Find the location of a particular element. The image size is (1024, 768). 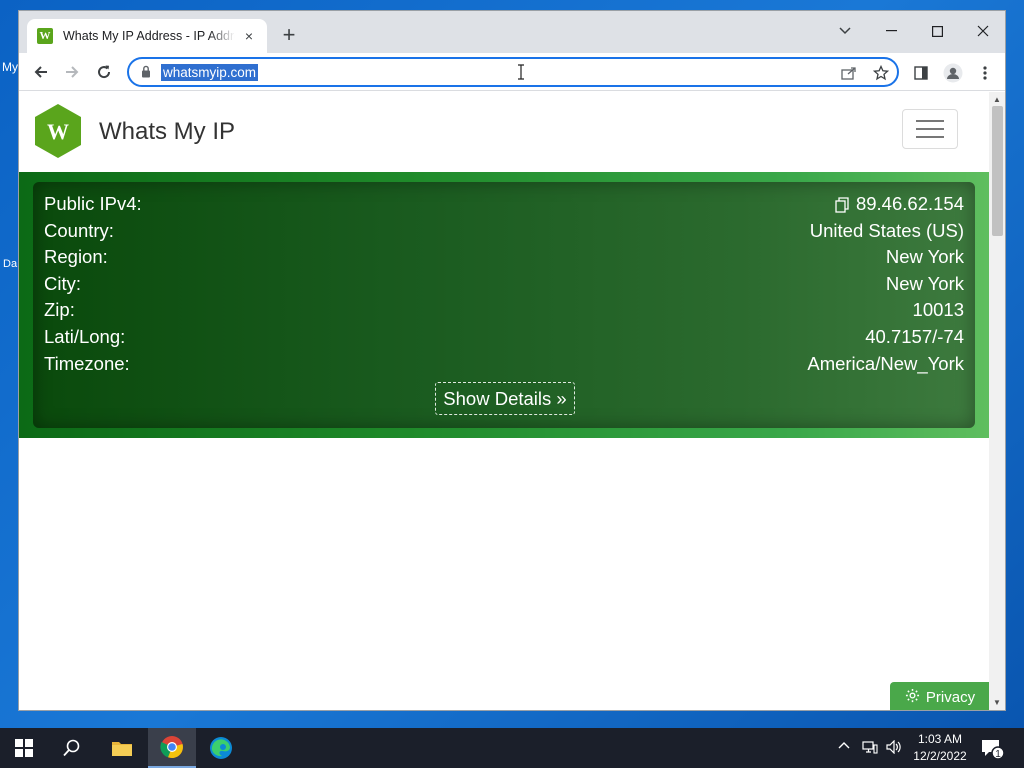

info-label: City: is located at coordinates (62, 283).